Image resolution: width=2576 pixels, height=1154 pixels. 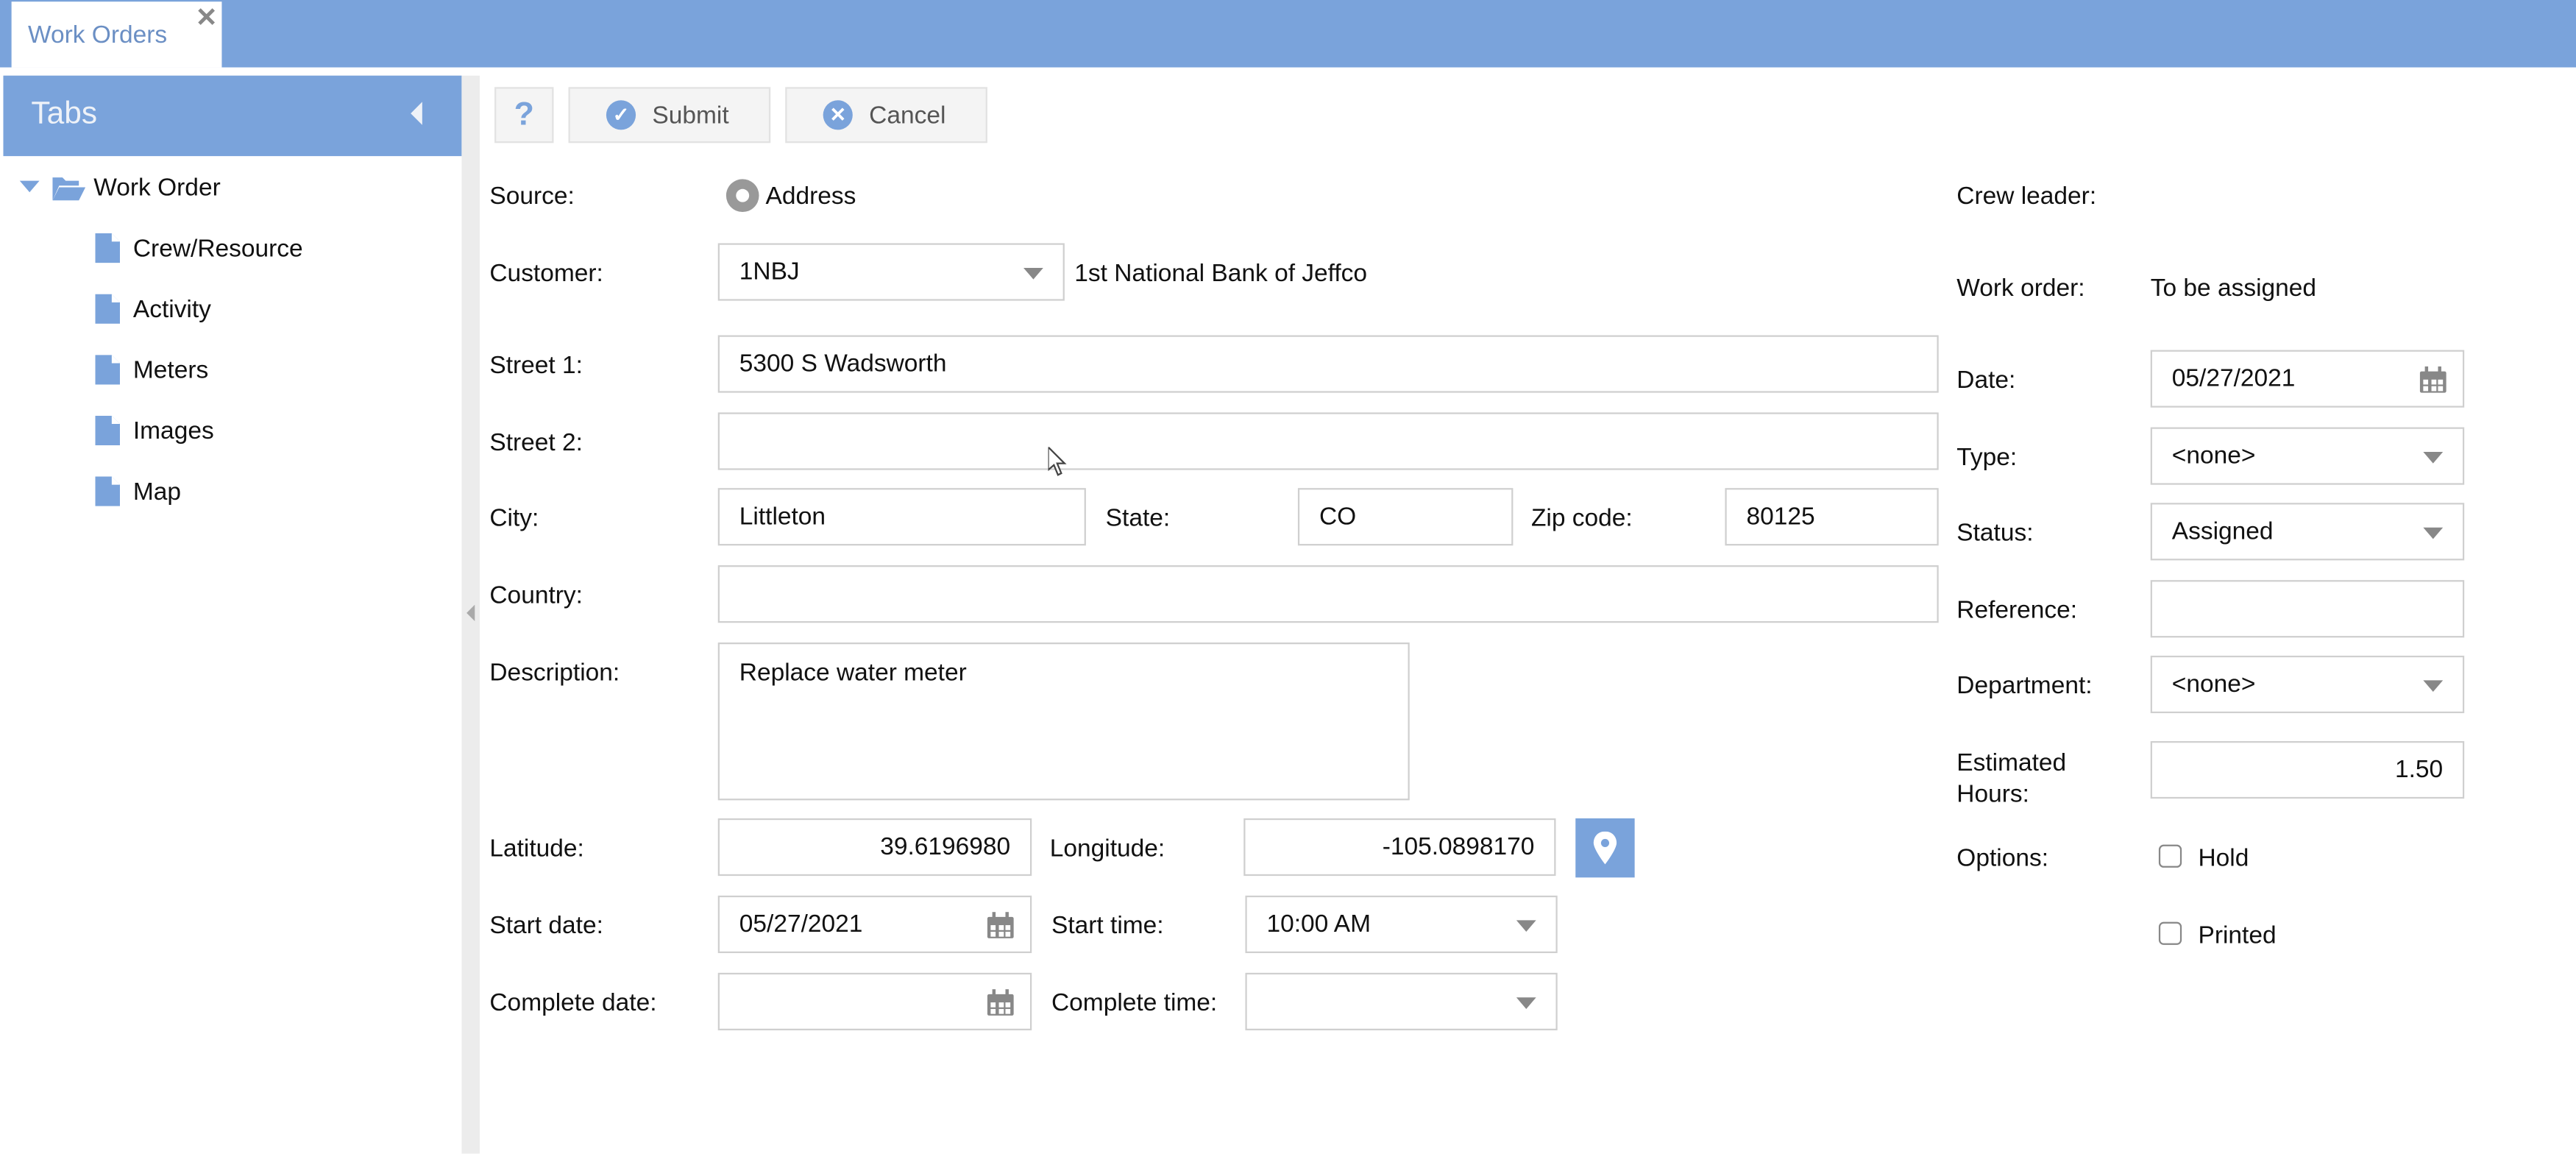 I want to click on customer-name: 1st National Bank of Jeffco, so click(x=1221, y=273).